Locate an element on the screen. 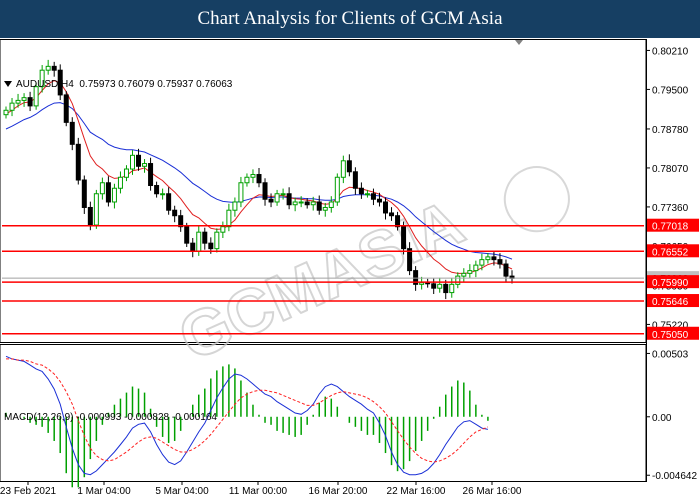  level-price-tag-label: 0.75990 is located at coordinates (670, 283).